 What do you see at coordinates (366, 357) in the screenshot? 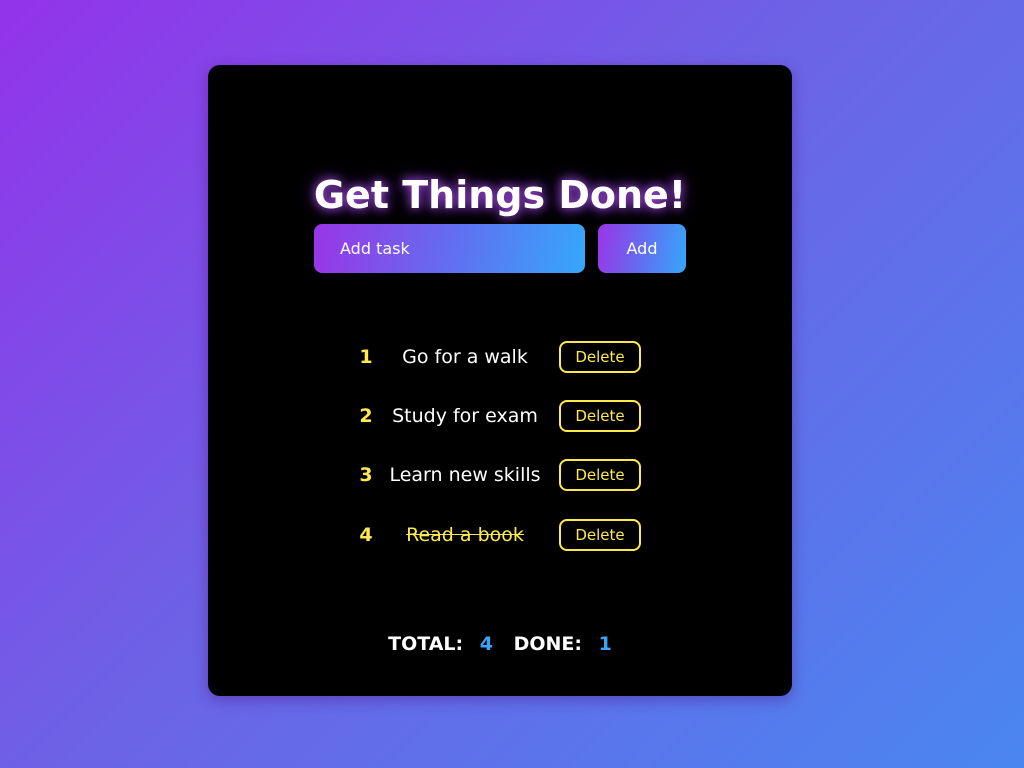
I see `task-number: 1` at bounding box center [366, 357].